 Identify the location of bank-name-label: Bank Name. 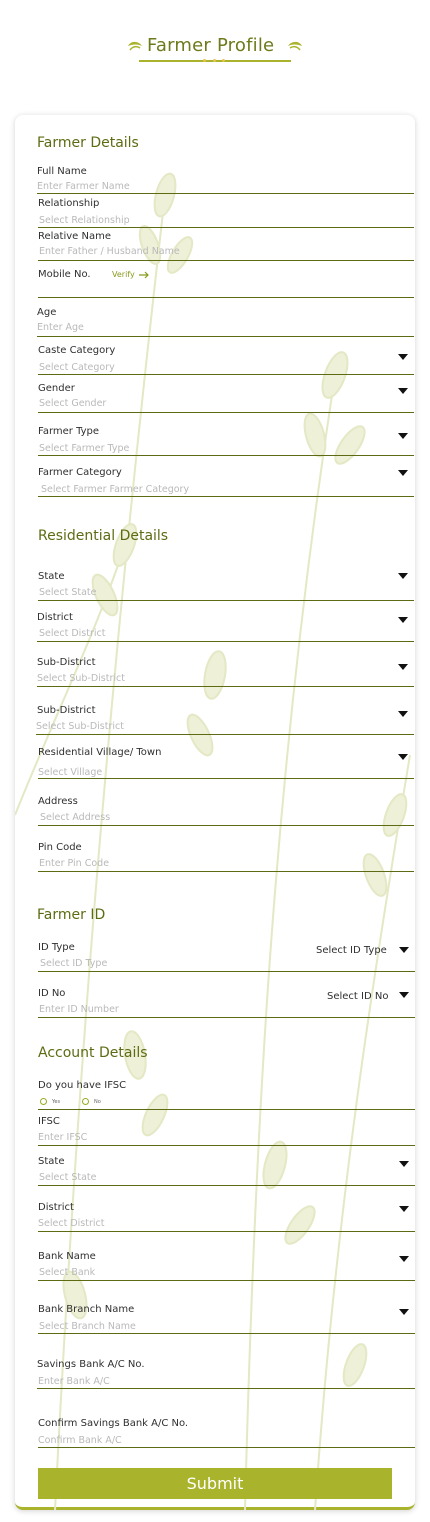
(67, 1256).